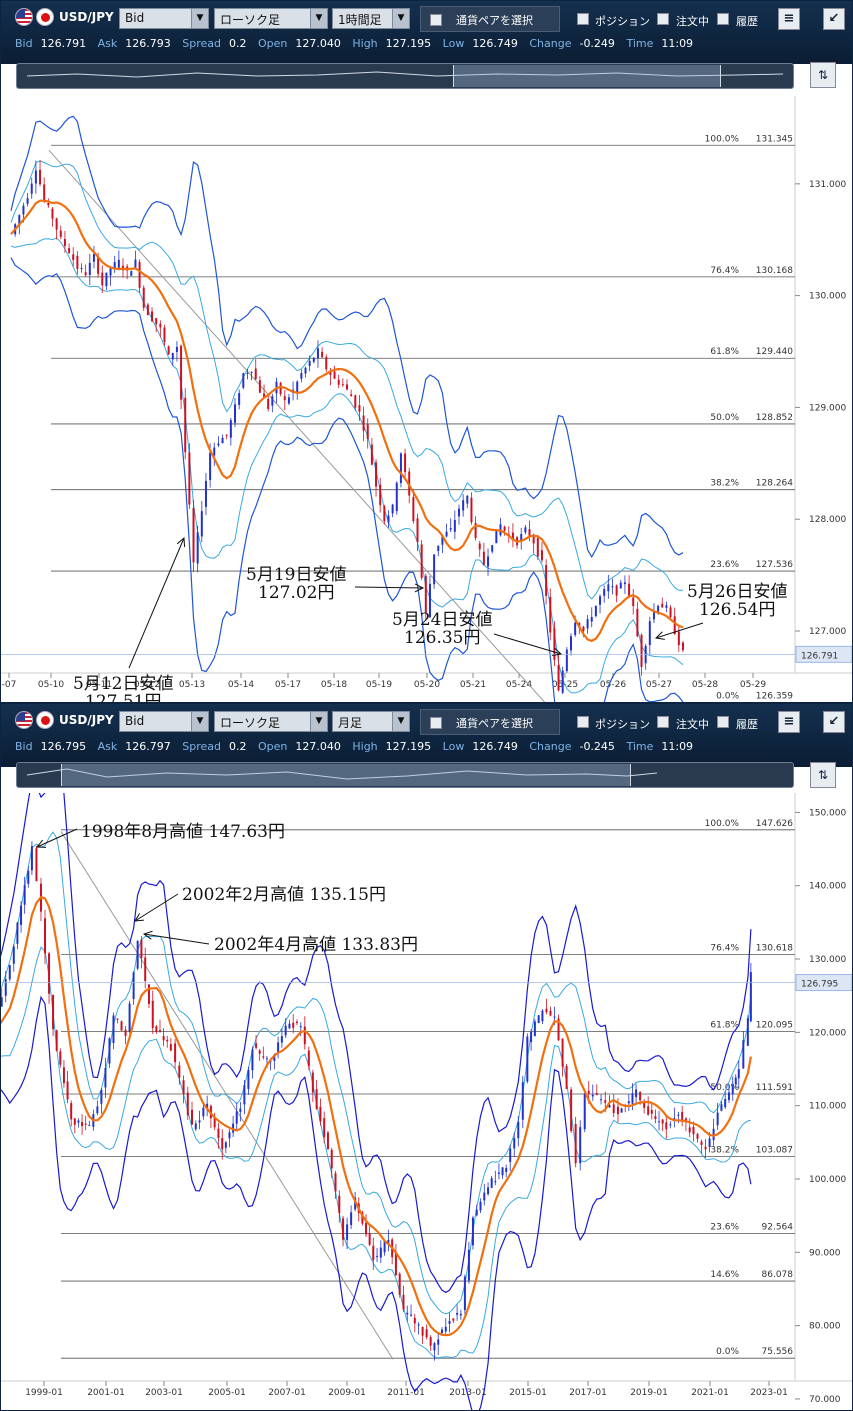 The height and width of the screenshot is (1411, 853). Describe the element at coordinates (819, 656) in the screenshot. I see `current-price-label: 126.791` at that location.